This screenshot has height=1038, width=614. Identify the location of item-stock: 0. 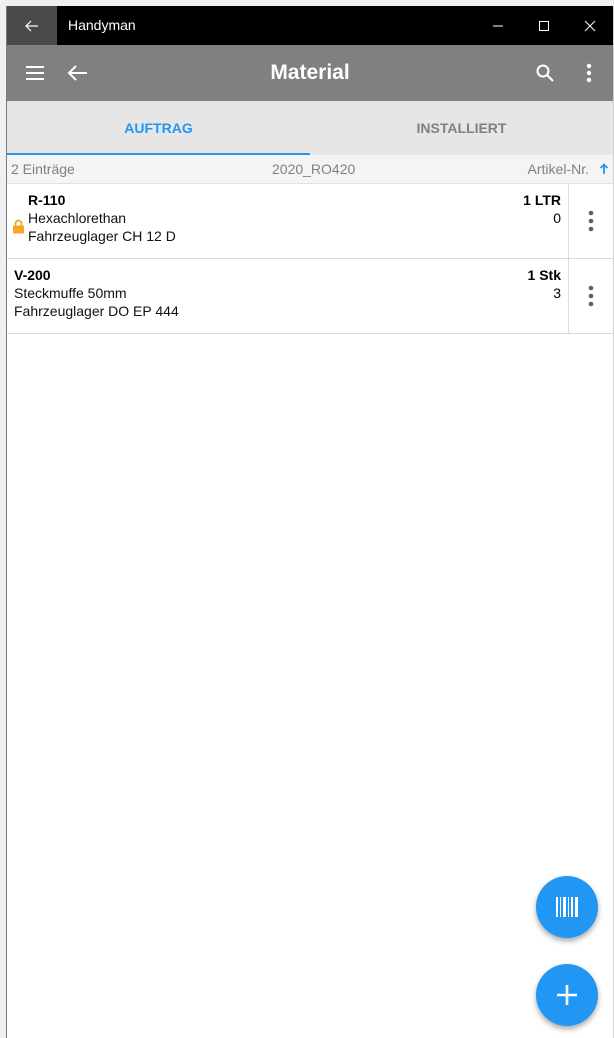
(557, 218).